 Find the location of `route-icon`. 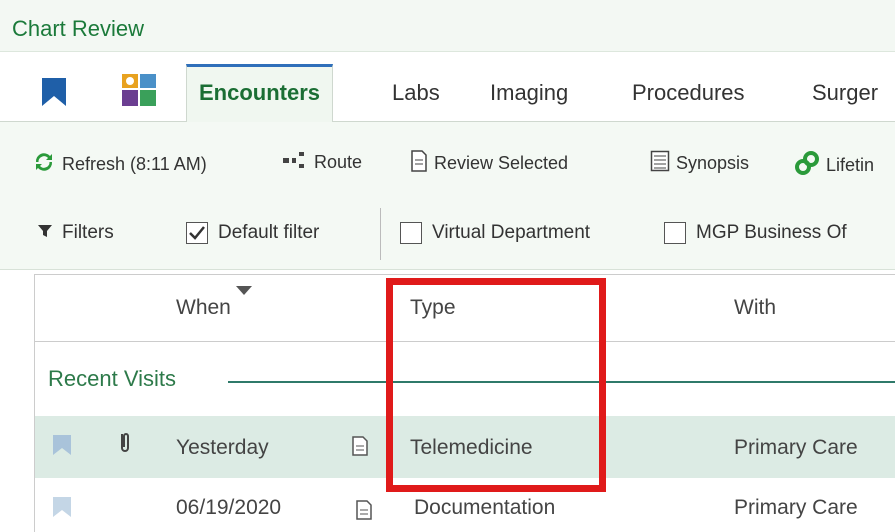

route-icon is located at coordinates (295, 162).